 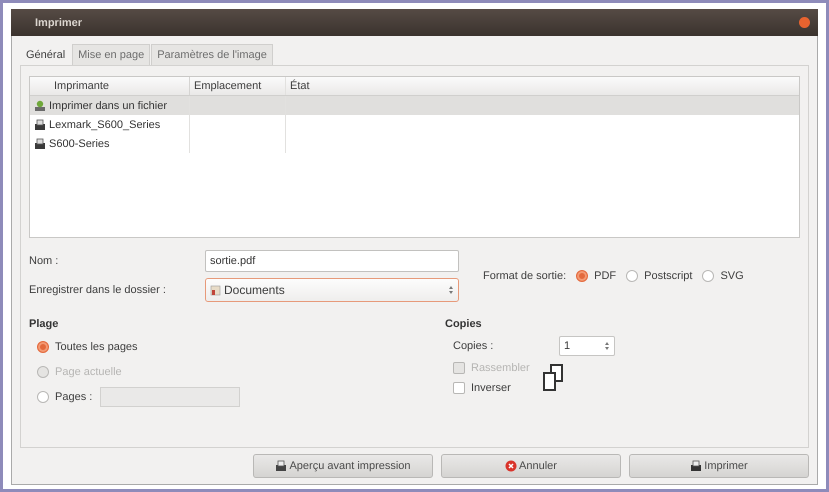 What do you see at coordinates (58, 22) in the screenshot?
I see `window-title: Imprimer` at bounding box center [58, 22].